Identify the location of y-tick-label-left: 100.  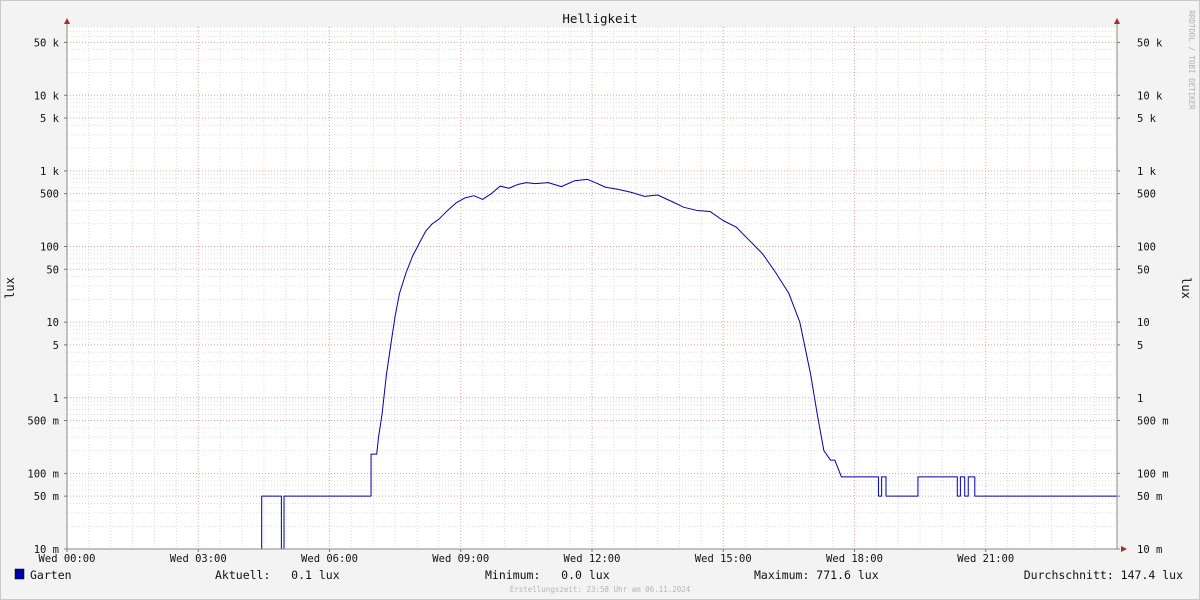
(49, 248).